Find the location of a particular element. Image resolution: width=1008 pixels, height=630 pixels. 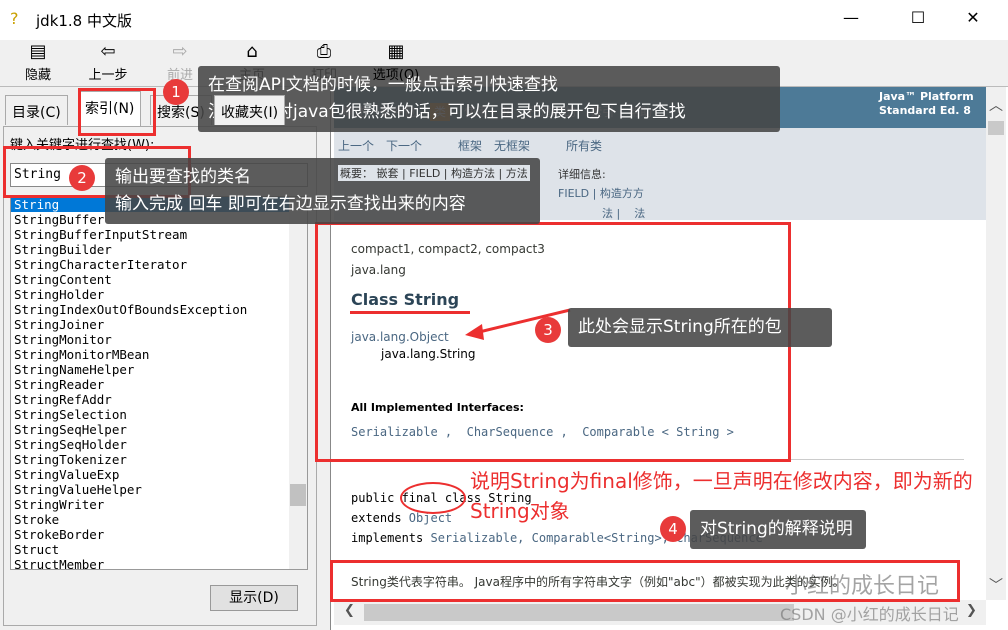

frames-link: 框架 is located at coordinates (470, 145).